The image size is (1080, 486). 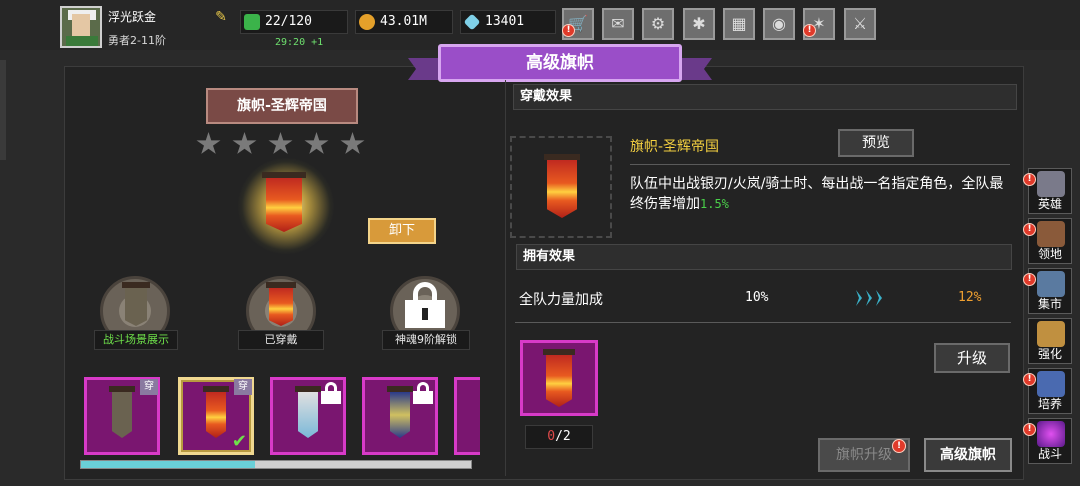 I want to click on mail-icon: ✉, so click(x=618, y=23).